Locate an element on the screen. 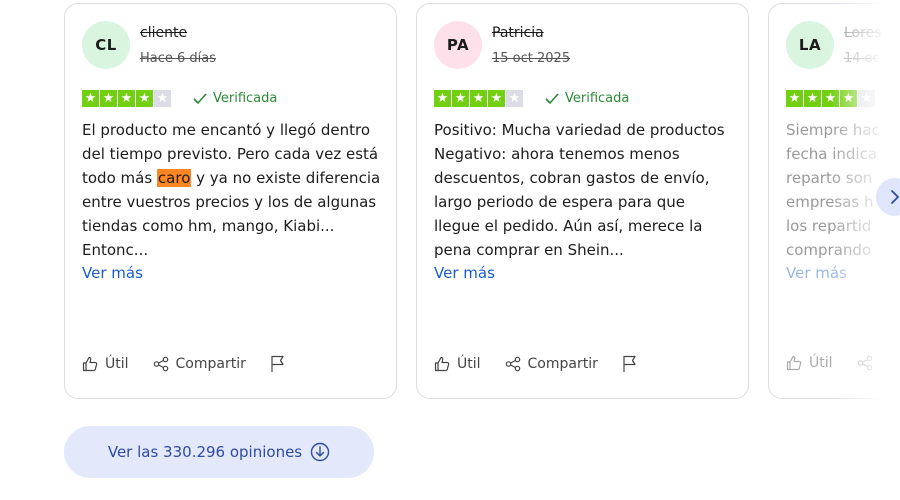 Image resolution: width=900 pixels, height=500 pixels. reviewer-name: cliente is located at coordinates (163, 33).